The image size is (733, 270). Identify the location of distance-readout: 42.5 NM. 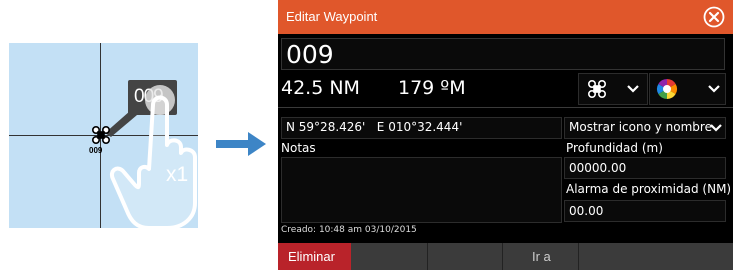
(320, 88).